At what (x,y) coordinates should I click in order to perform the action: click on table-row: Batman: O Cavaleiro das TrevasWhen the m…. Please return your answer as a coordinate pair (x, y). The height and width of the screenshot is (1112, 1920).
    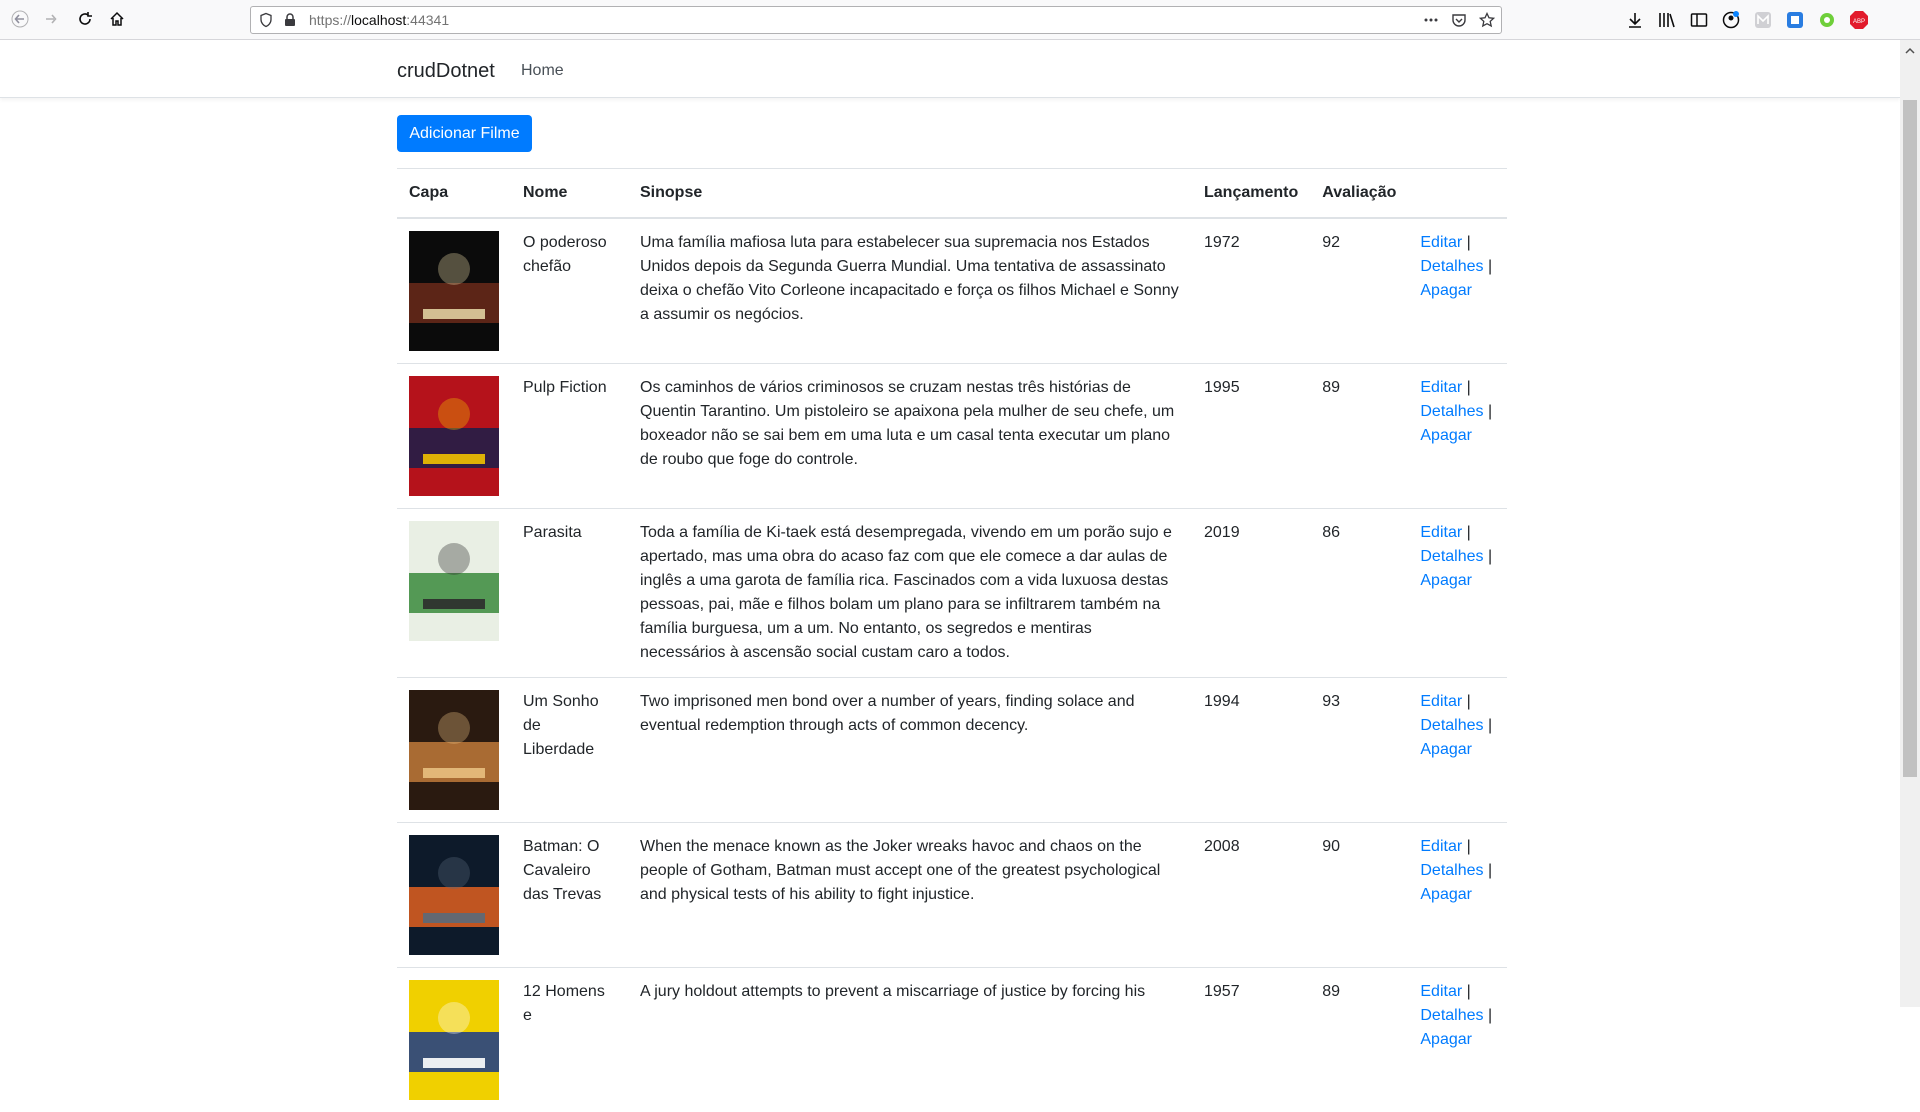
    Looking at the image, I should click on (952, 895).